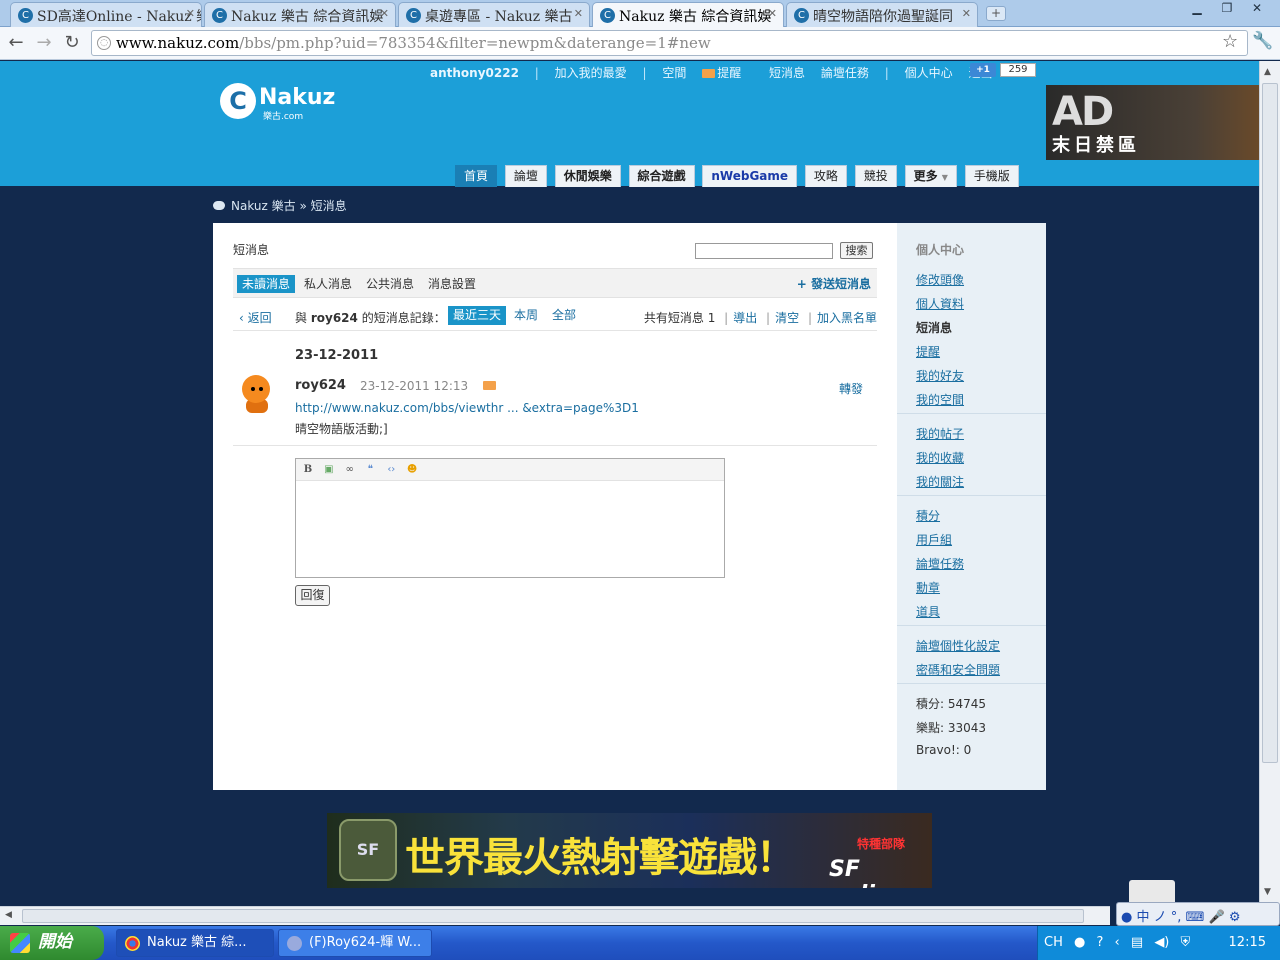  I want to click on blacklist-link: 加入黑名單, so click(847, 318).